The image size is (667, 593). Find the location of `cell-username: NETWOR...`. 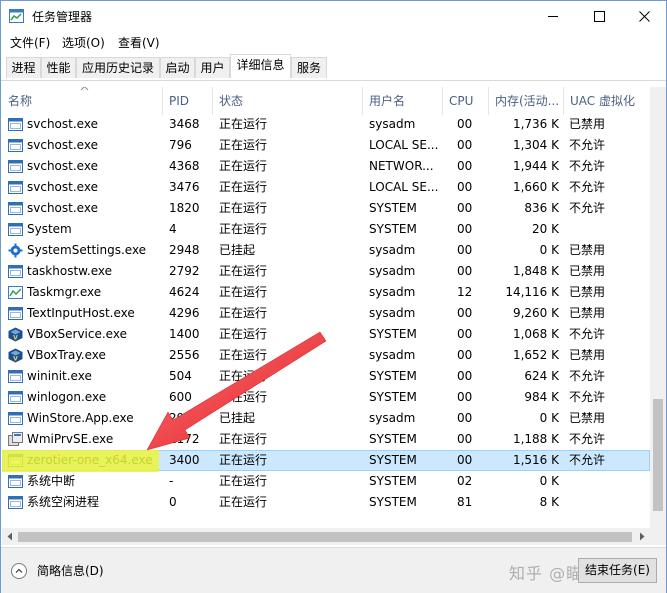

cell-username: NETWOR... is located at coordinates (401, 166).